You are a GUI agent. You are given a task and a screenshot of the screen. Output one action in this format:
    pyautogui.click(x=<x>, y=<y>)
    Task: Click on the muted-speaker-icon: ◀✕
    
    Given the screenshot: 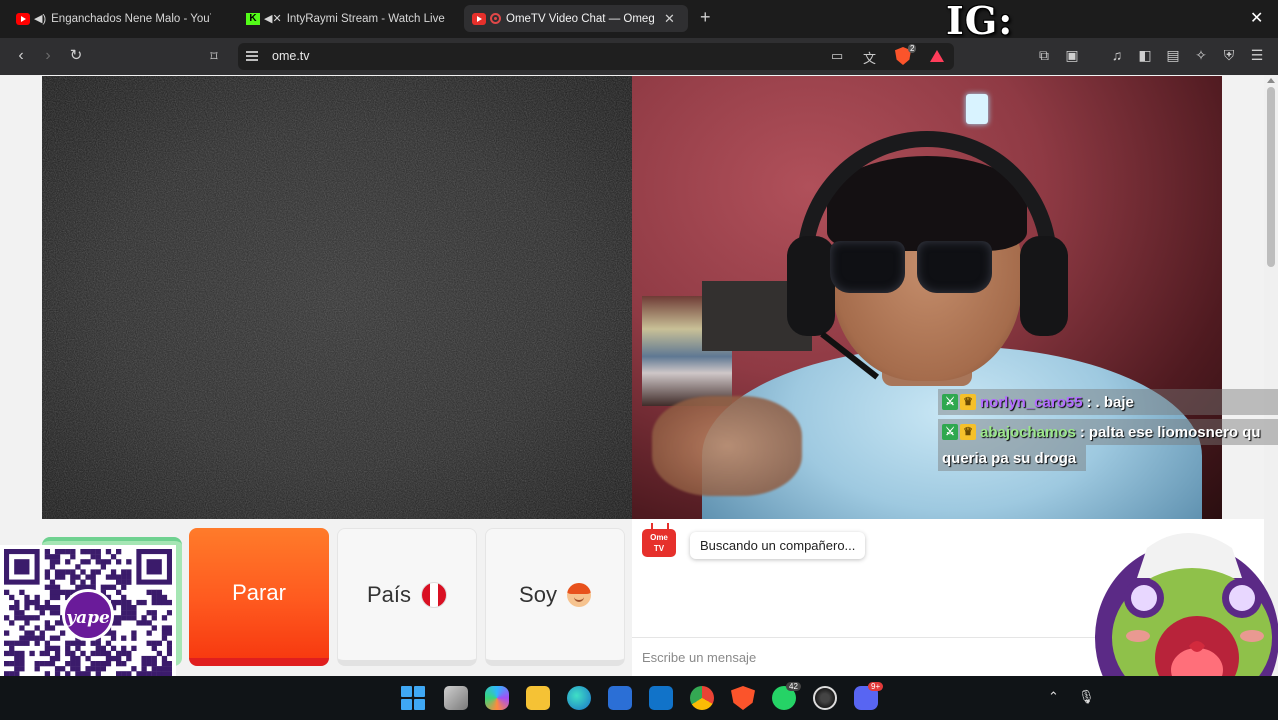 What is the action you would take?
    pyautogui.click(x=273, y=18)
    